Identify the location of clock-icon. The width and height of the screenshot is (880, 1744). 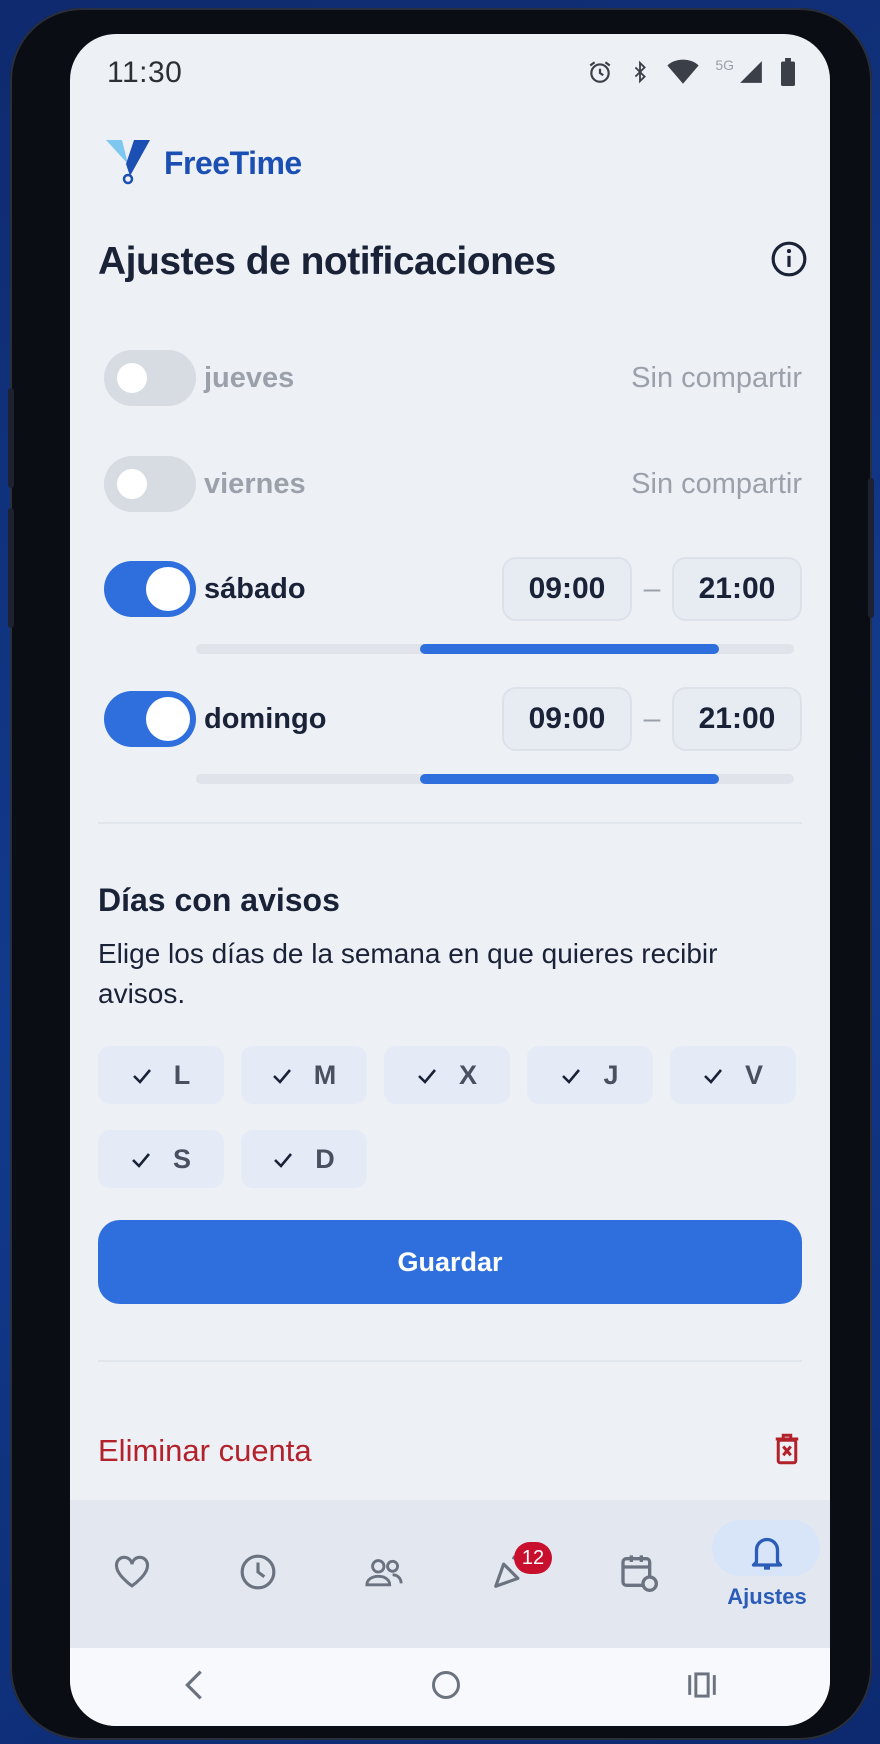
(258, 1574).